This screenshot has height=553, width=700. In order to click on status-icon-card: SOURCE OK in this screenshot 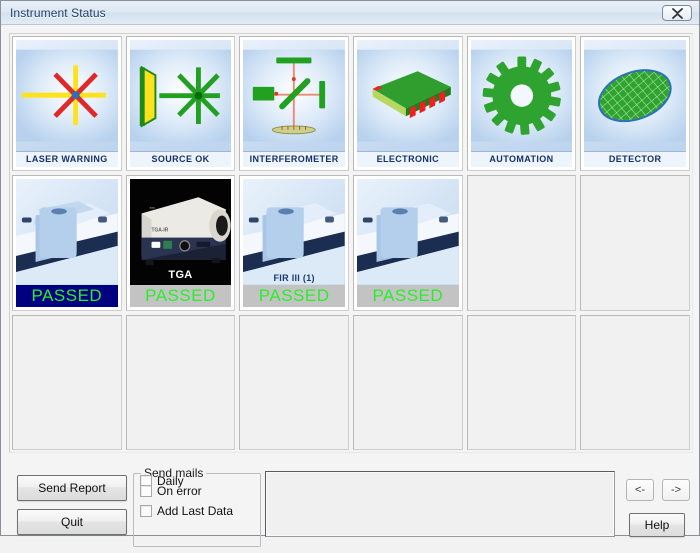, I will do `click(180, 104)`.